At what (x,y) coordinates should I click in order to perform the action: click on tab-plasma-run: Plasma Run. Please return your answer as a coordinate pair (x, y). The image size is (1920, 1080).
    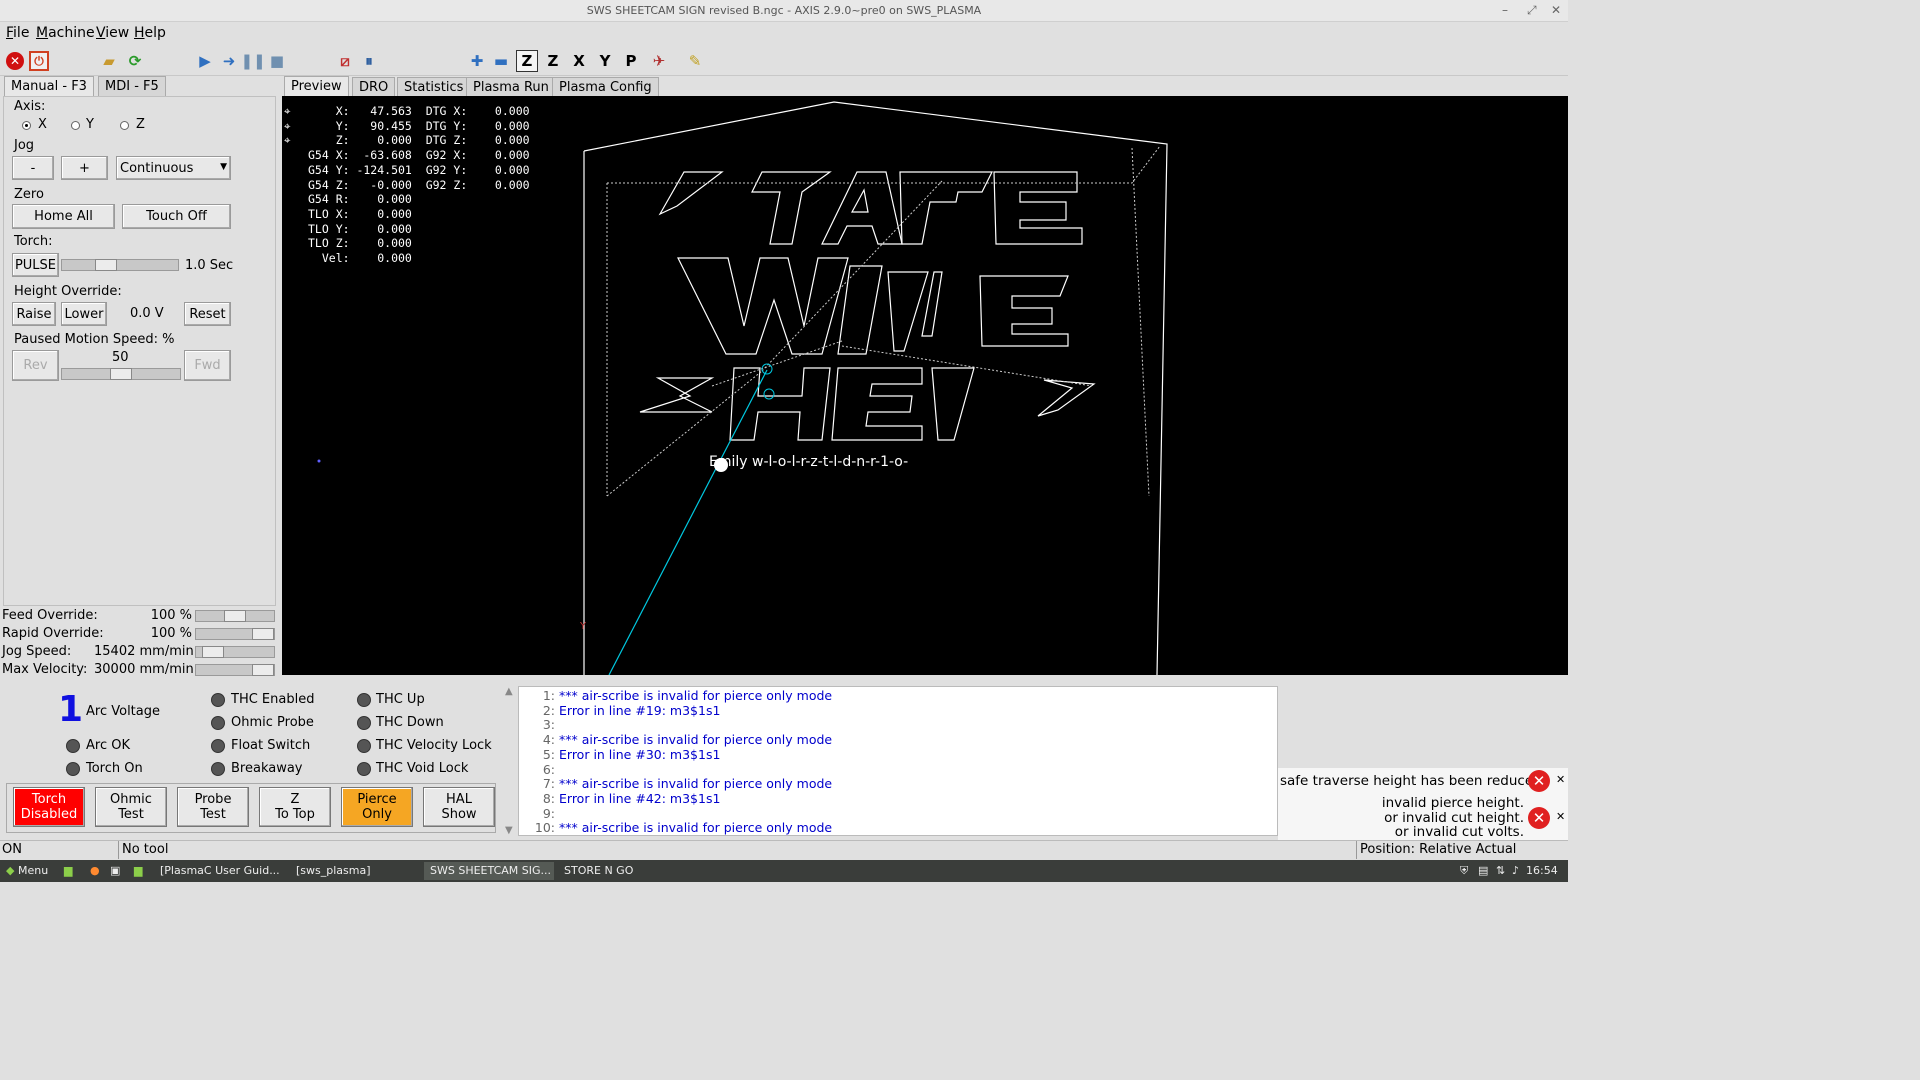
    Looking at the image, I should click on (511, 87).